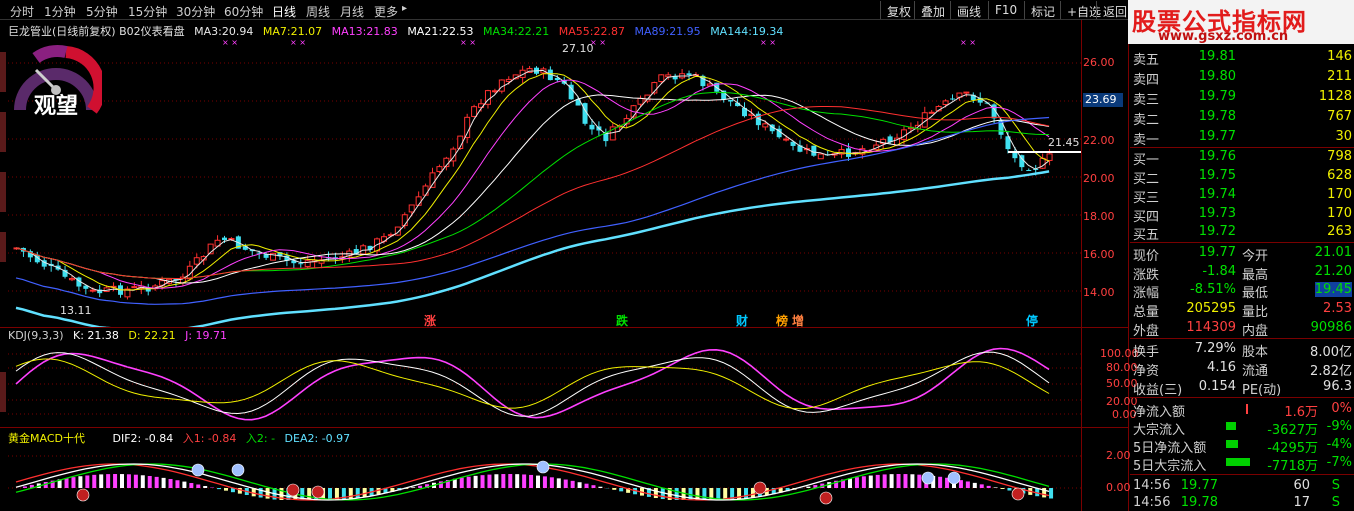 The width and height of the screenshot is (1354, 511). Describe the element at coordinates (440, 31) in the screenshot. I see `ma21-value: MA21:22.53` at that location.